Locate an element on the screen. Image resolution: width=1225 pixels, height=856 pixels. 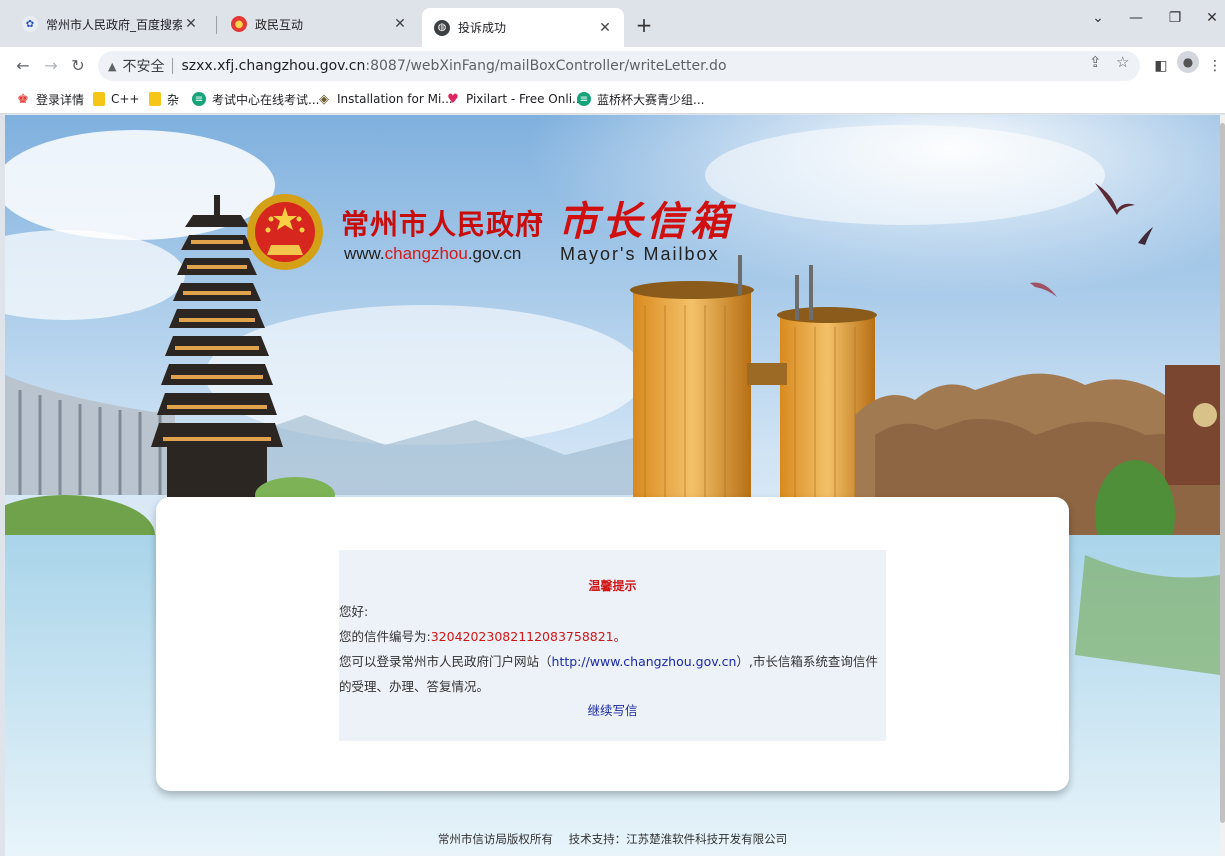
tab-baidu-search: ✿ 常州市人民政府_百度搜索 ✕ is located at coordinates (110, 24).